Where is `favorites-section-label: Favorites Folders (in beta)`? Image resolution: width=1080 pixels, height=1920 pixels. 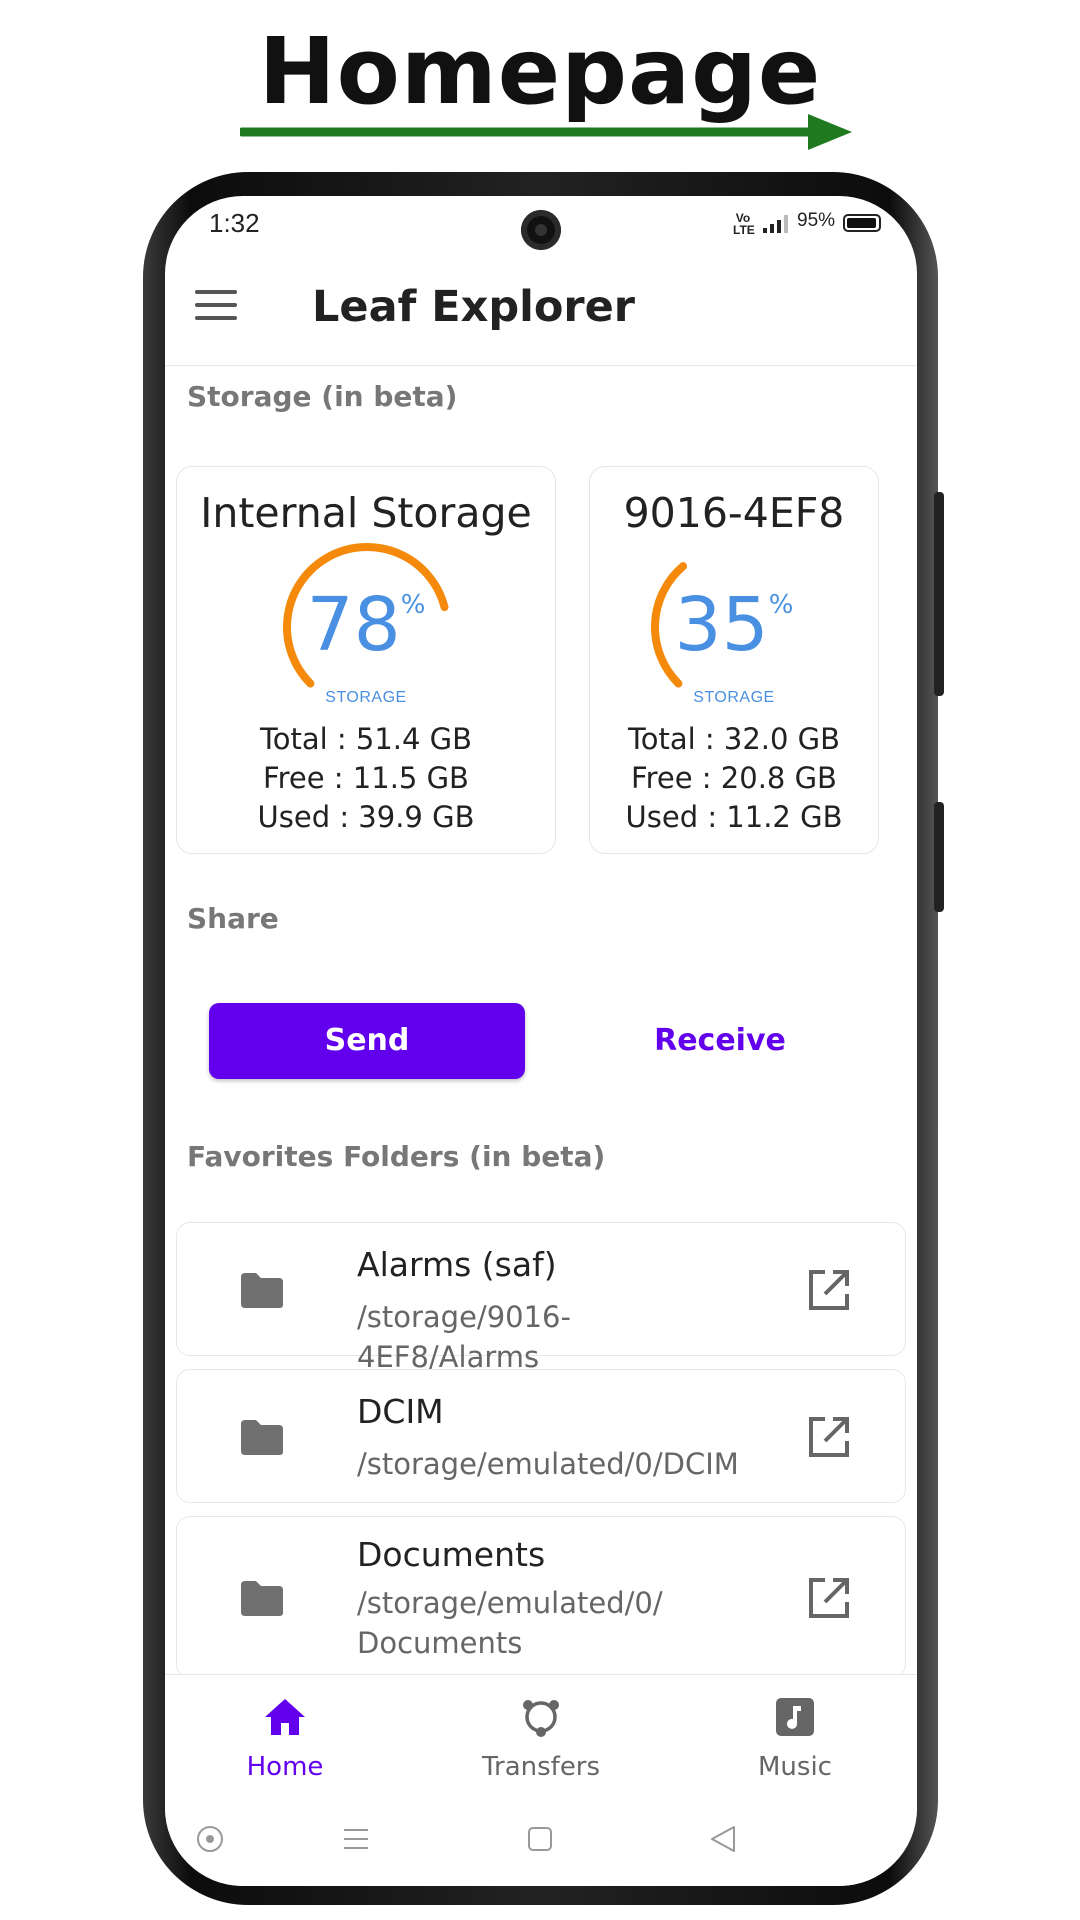 favorites-section-label: Favorites Folders (in beta) is located at coordinates (396, 1156).